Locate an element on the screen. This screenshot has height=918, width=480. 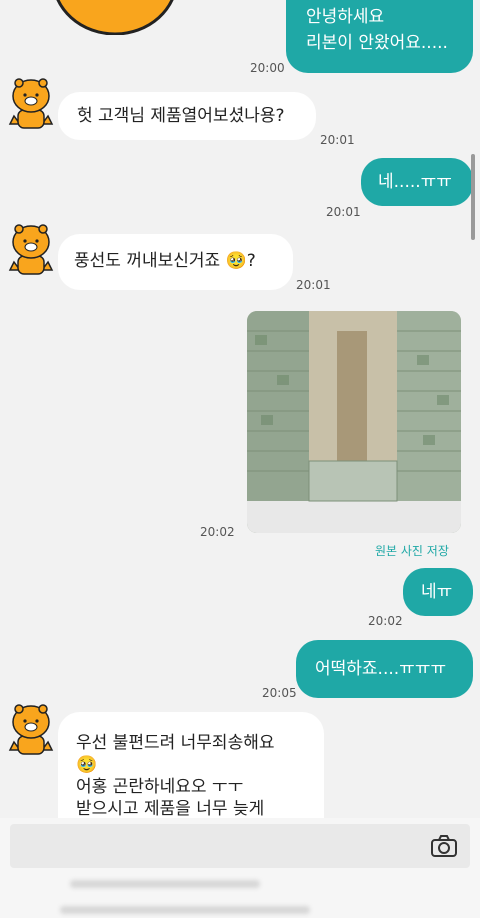
message-time: 20:00 is located at coordinates (267, 68).